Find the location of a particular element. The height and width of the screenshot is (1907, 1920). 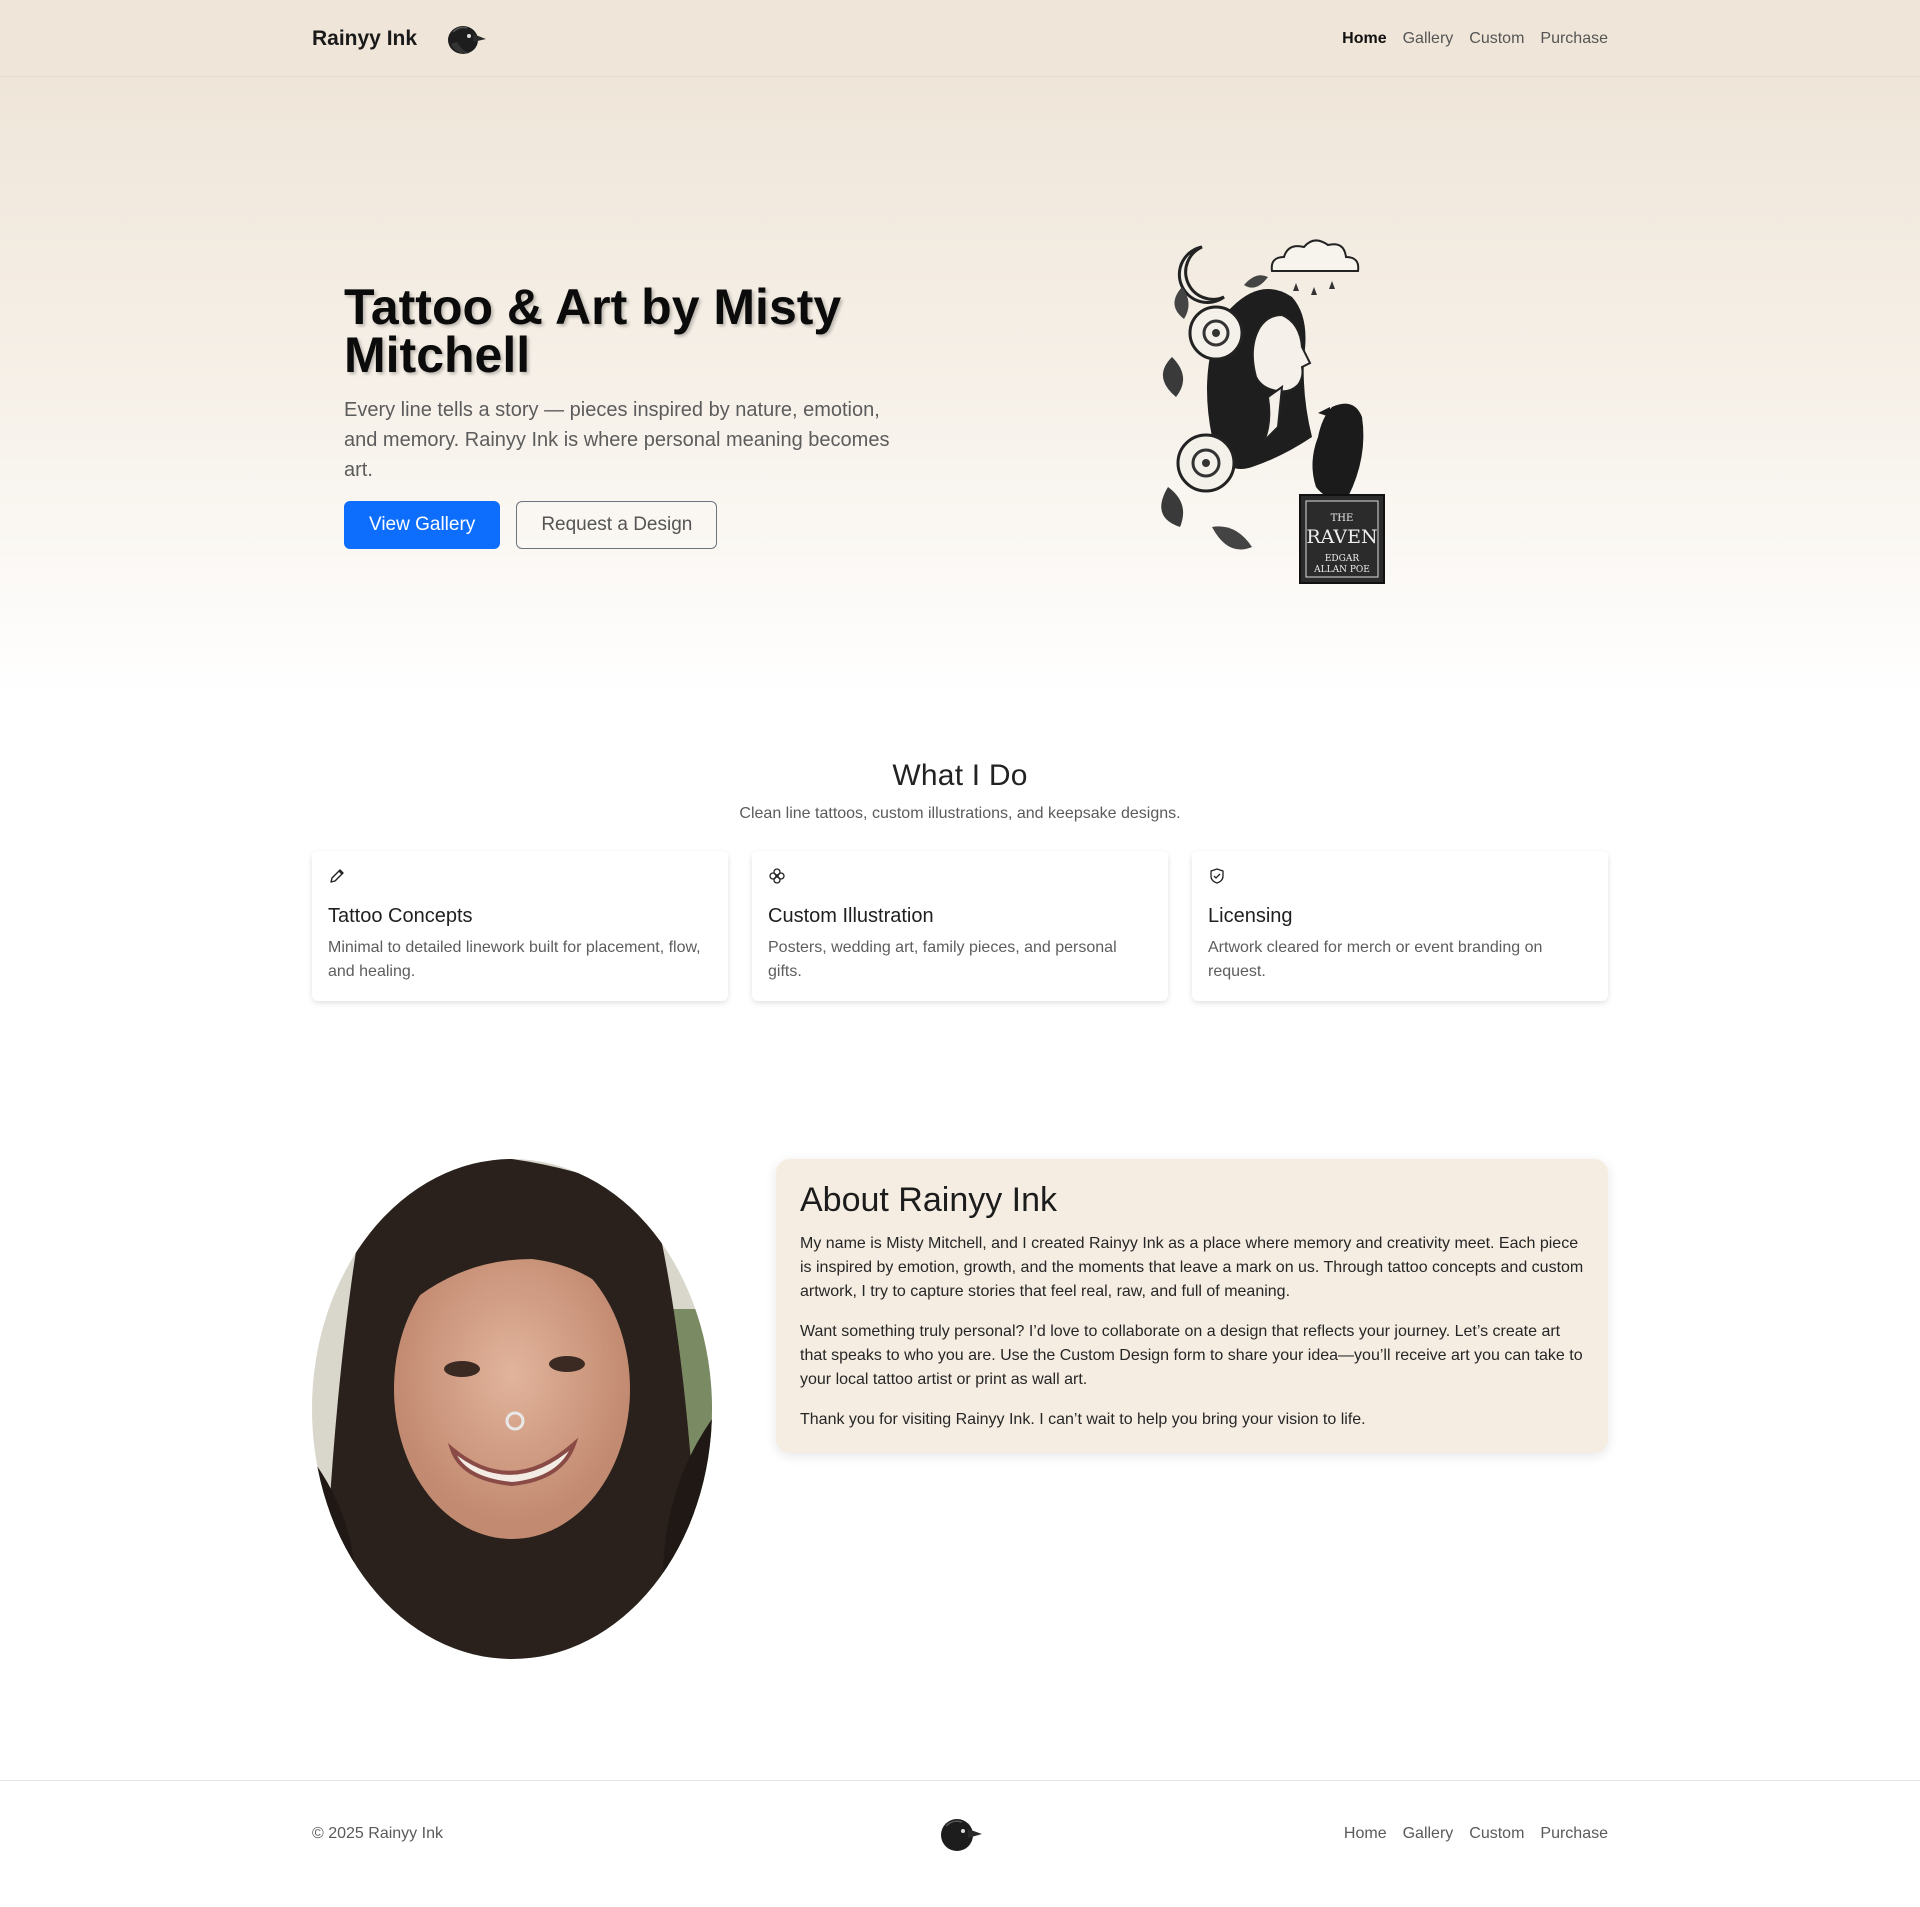

hero-title: Tattoo & Art by Misty Mitchell is located at coordinates (593, 331).